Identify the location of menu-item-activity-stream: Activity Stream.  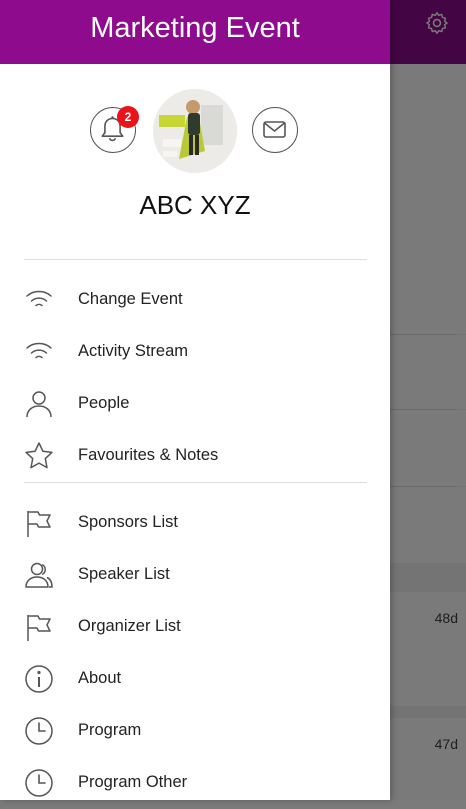
(195, 352).